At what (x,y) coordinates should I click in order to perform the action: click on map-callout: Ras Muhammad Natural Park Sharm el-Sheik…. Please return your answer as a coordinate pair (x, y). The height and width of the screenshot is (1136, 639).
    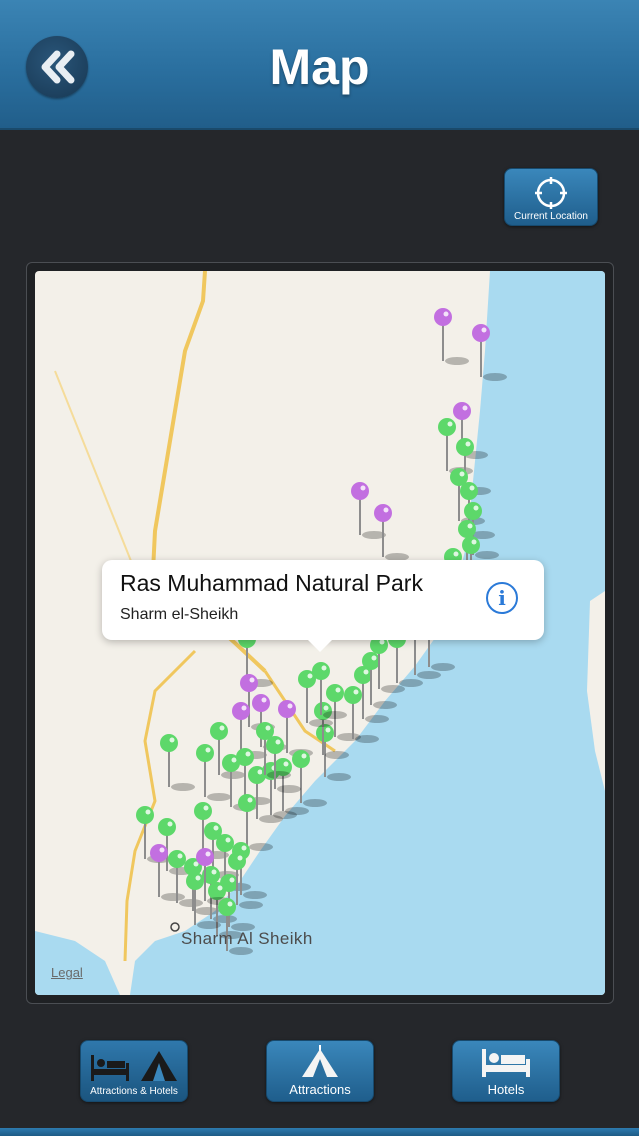
    Looking at the image, I should click on (323, 606).